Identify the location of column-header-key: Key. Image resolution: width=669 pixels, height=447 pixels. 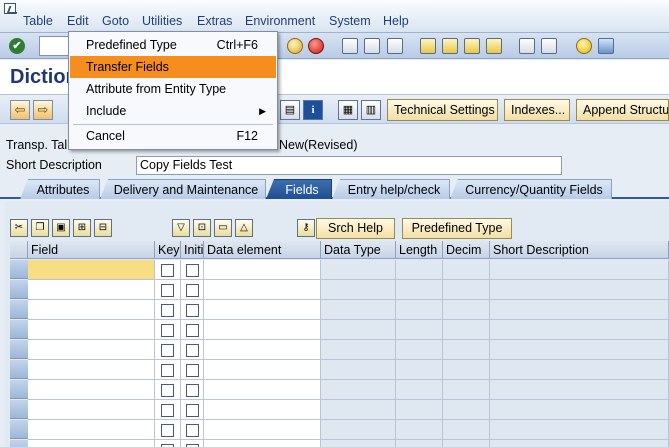
(168, 250).